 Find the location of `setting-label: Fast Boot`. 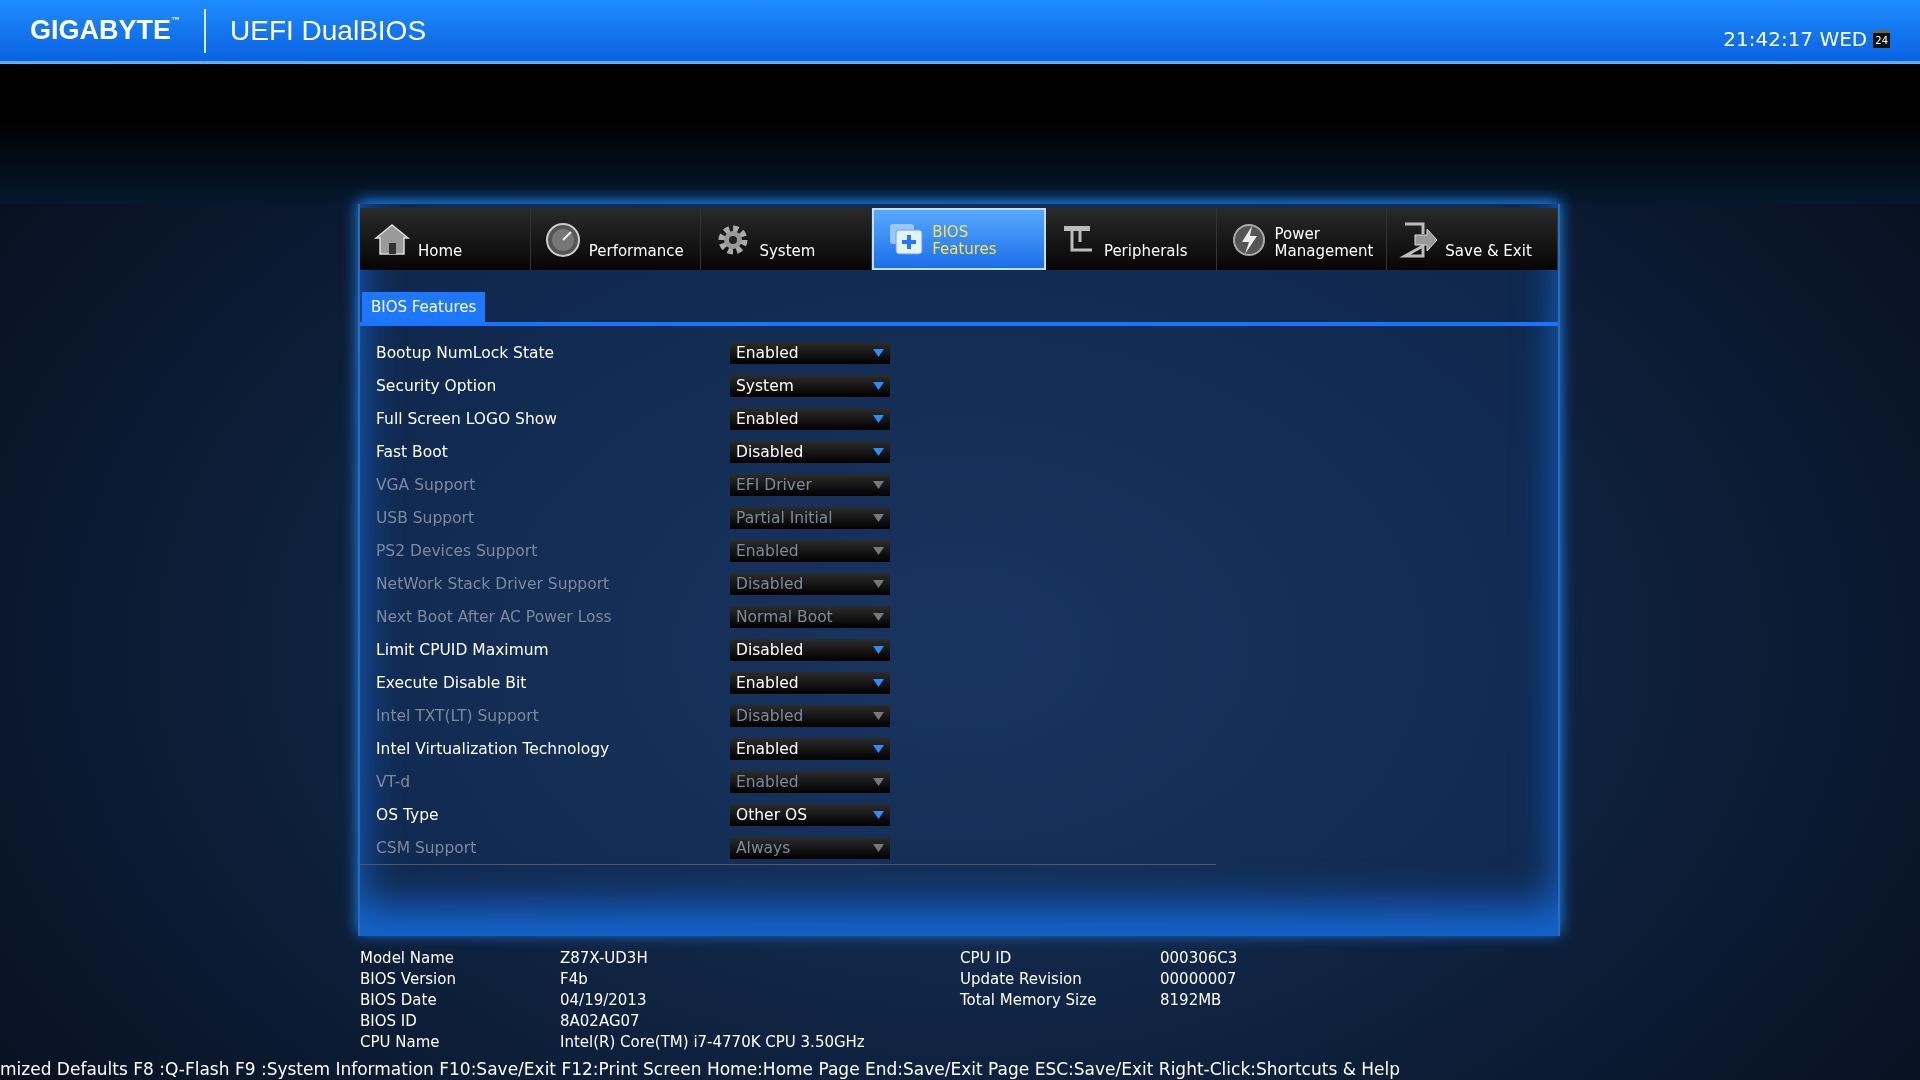

setting-label: Fast Boot is located at coordinates (412, 451).